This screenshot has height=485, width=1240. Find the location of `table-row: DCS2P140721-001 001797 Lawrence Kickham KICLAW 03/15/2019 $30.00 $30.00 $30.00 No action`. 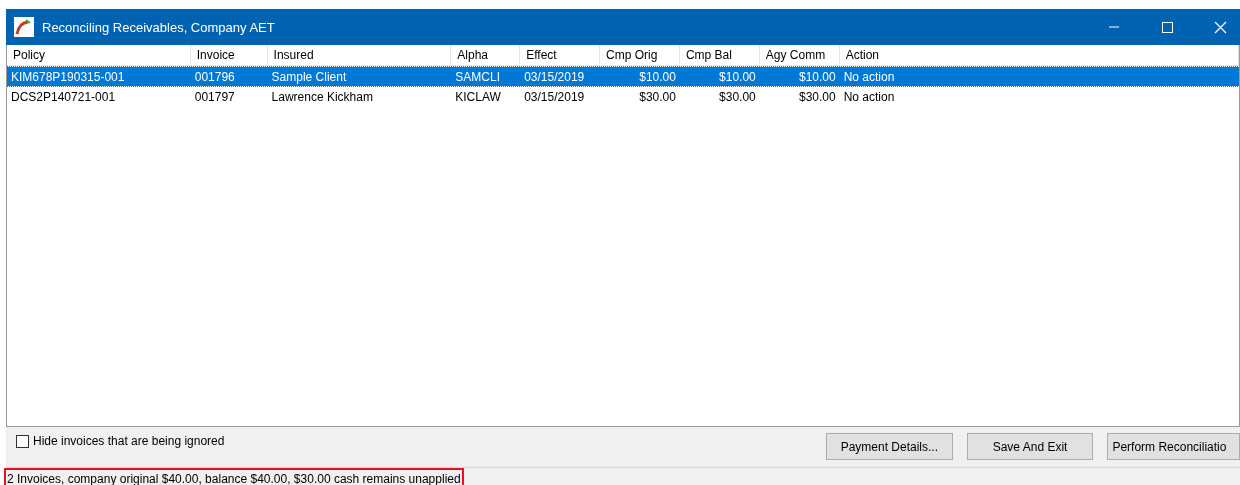

table-row: DCS2P140721-001 001797 Lawrence Kickham KICLAW 03/15/2019 $30.00 $30.00 $30.00 No action is located at coordinates (623, 96).